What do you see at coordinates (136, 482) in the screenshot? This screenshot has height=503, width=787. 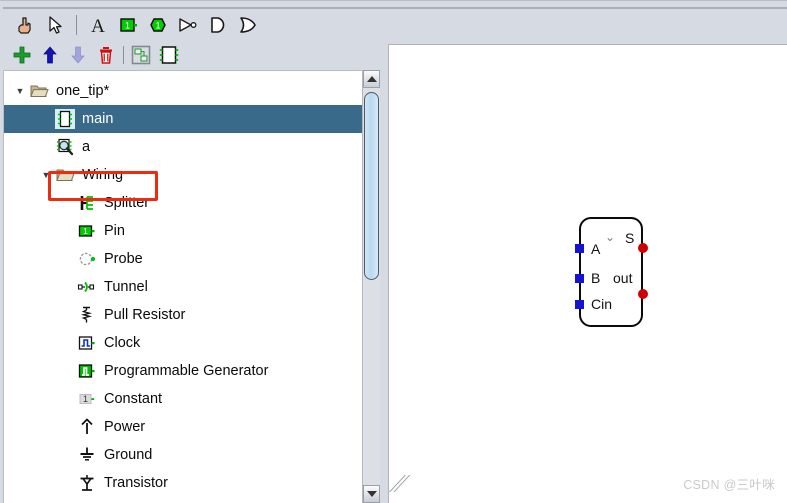 I see `tree-item-label: Transistor` at bounding box center [136, 482].